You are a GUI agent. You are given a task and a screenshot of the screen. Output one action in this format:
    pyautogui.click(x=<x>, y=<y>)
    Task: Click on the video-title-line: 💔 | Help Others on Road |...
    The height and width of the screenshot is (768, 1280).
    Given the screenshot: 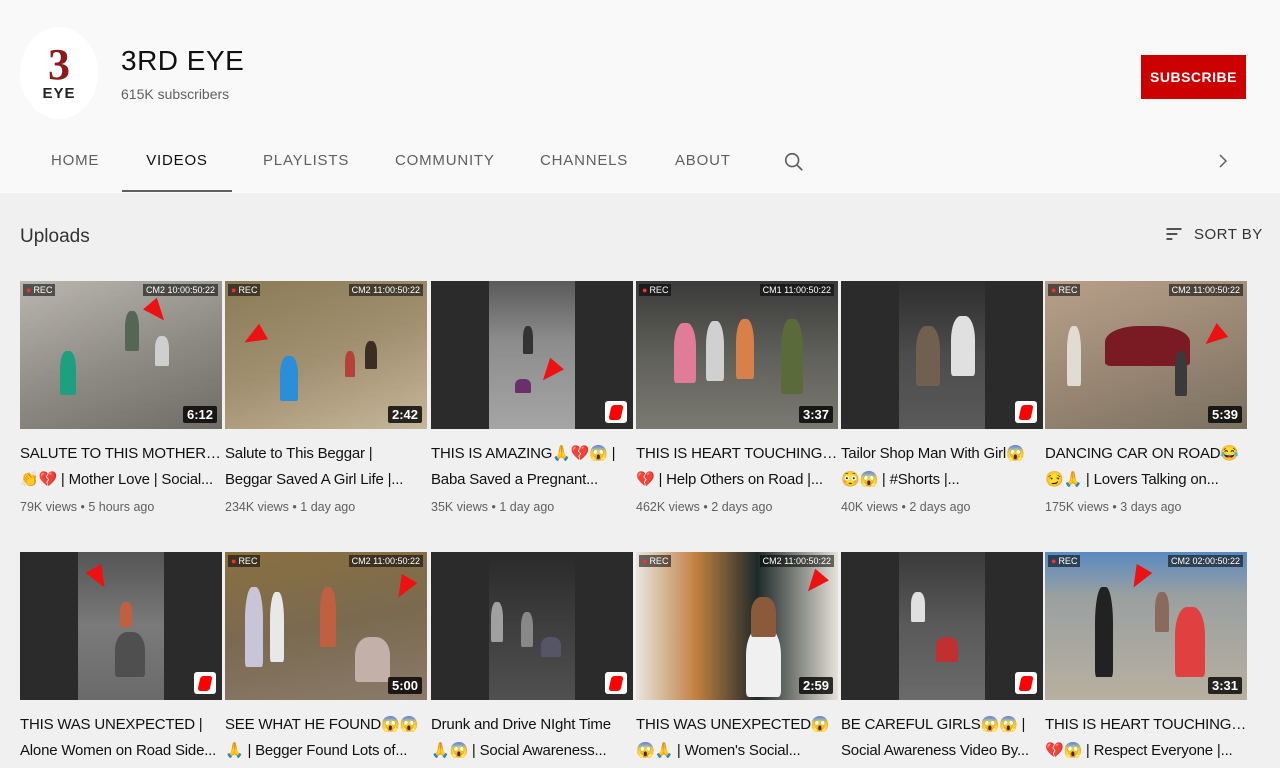 What is the action you would take?
    pyautogui.click(x=729, y=479)
    